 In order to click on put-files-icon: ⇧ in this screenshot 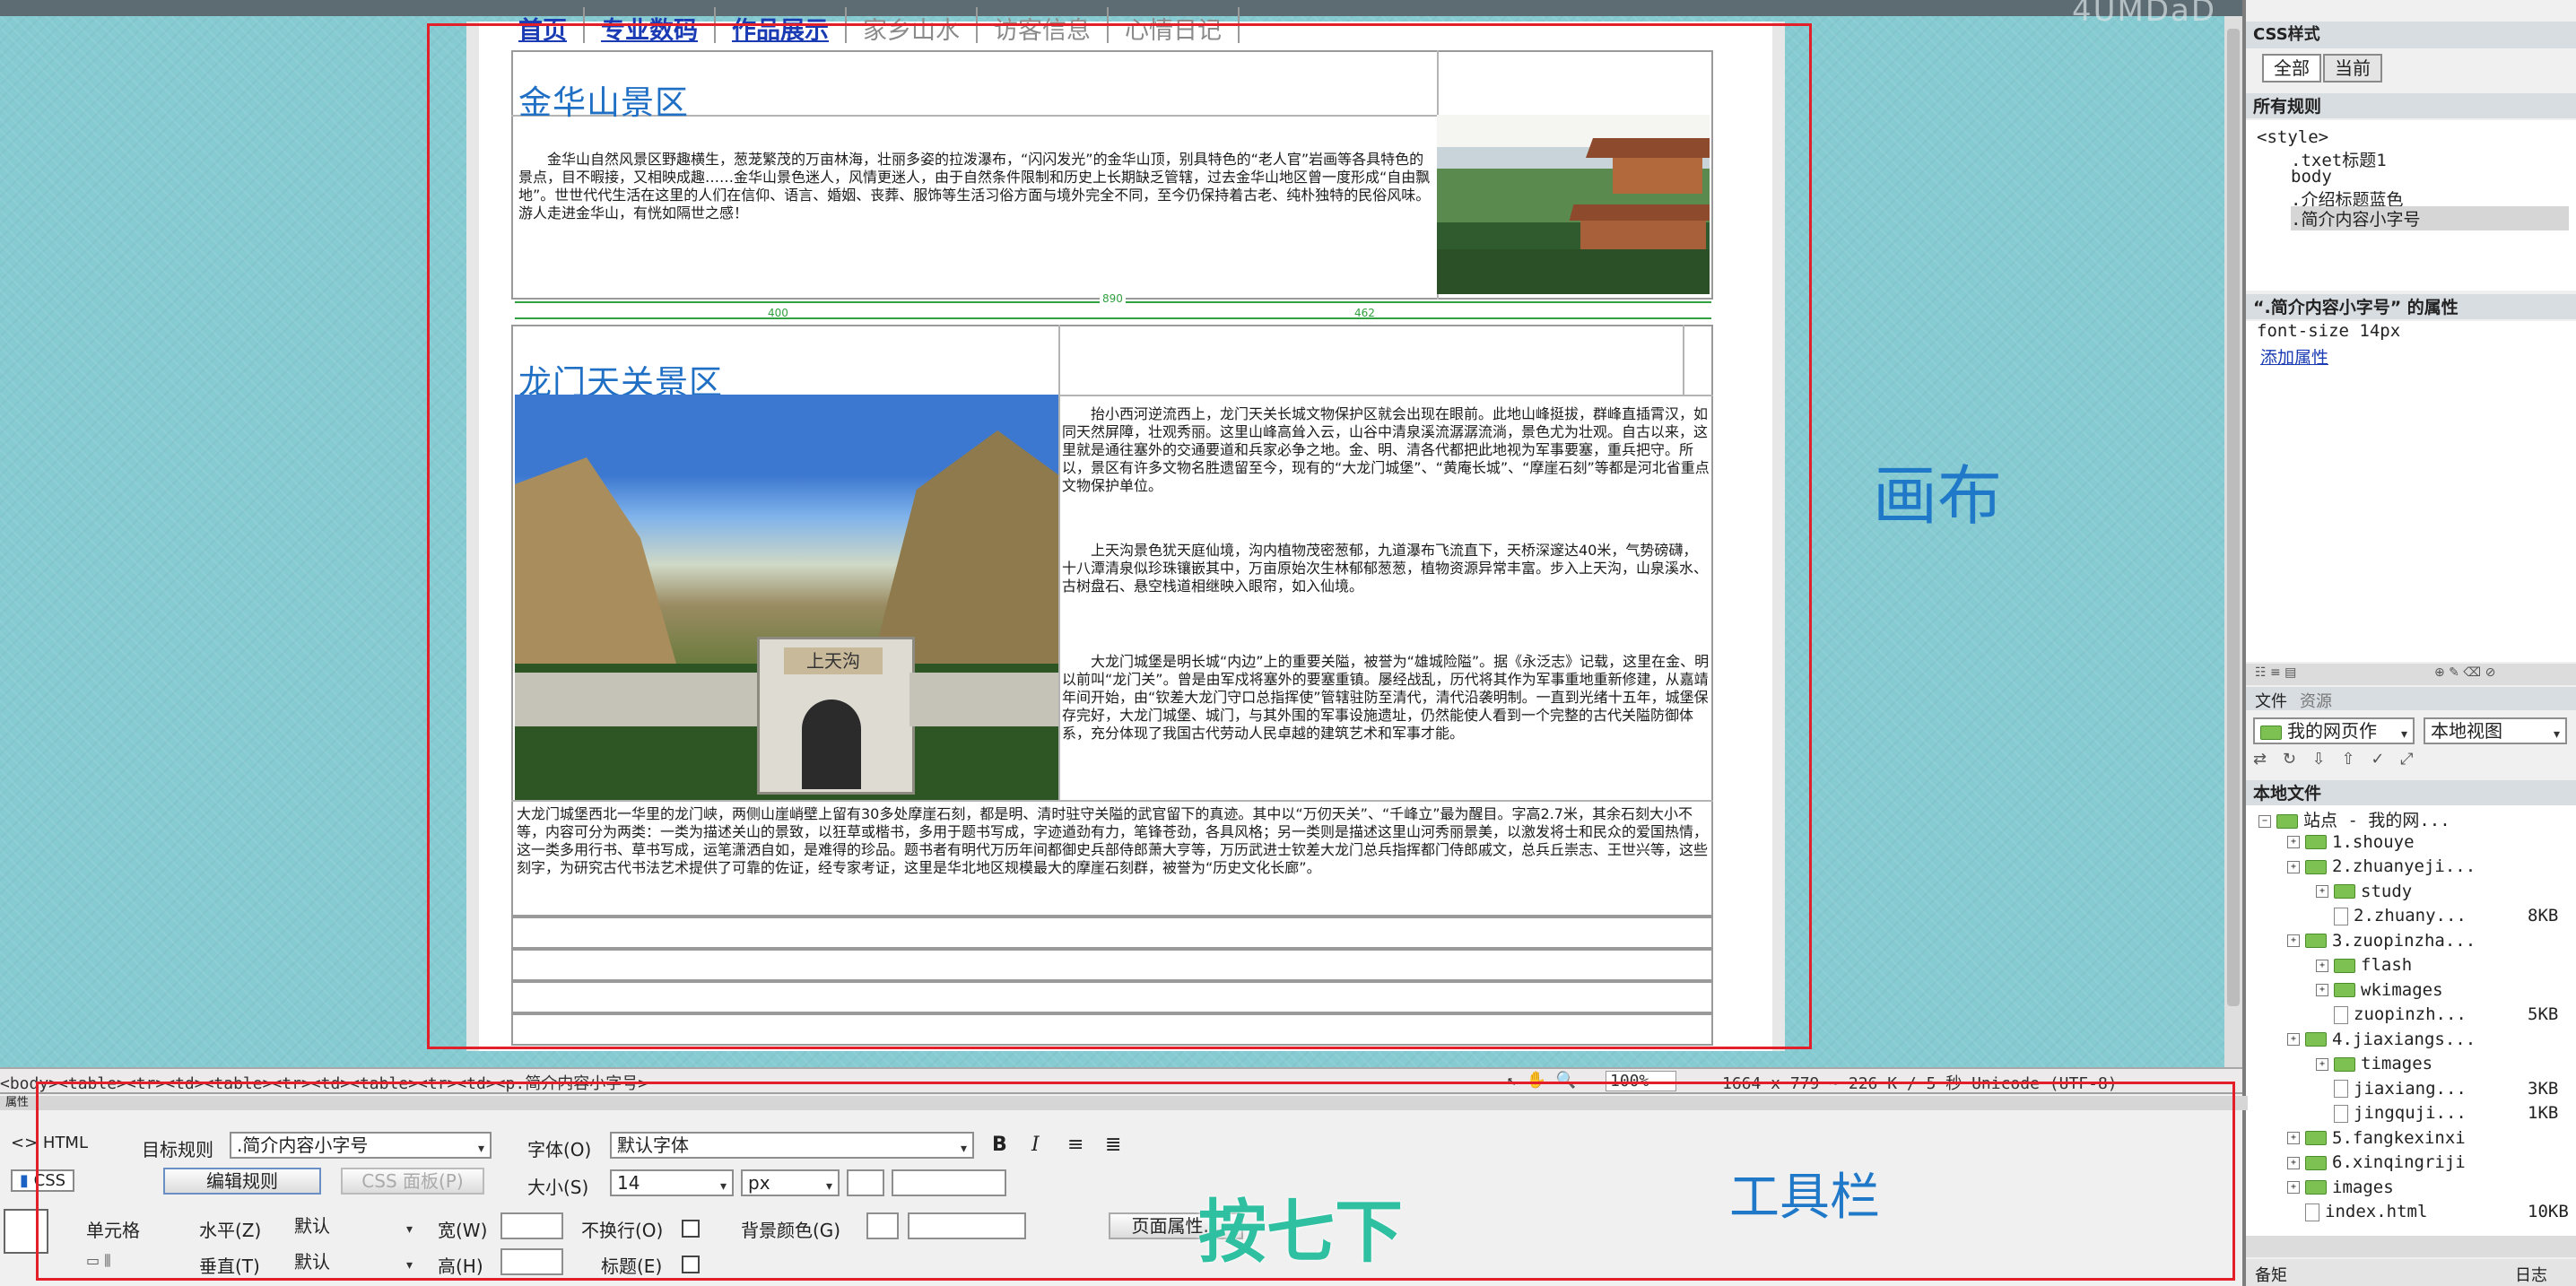, I will do `click(2347, 759)`.